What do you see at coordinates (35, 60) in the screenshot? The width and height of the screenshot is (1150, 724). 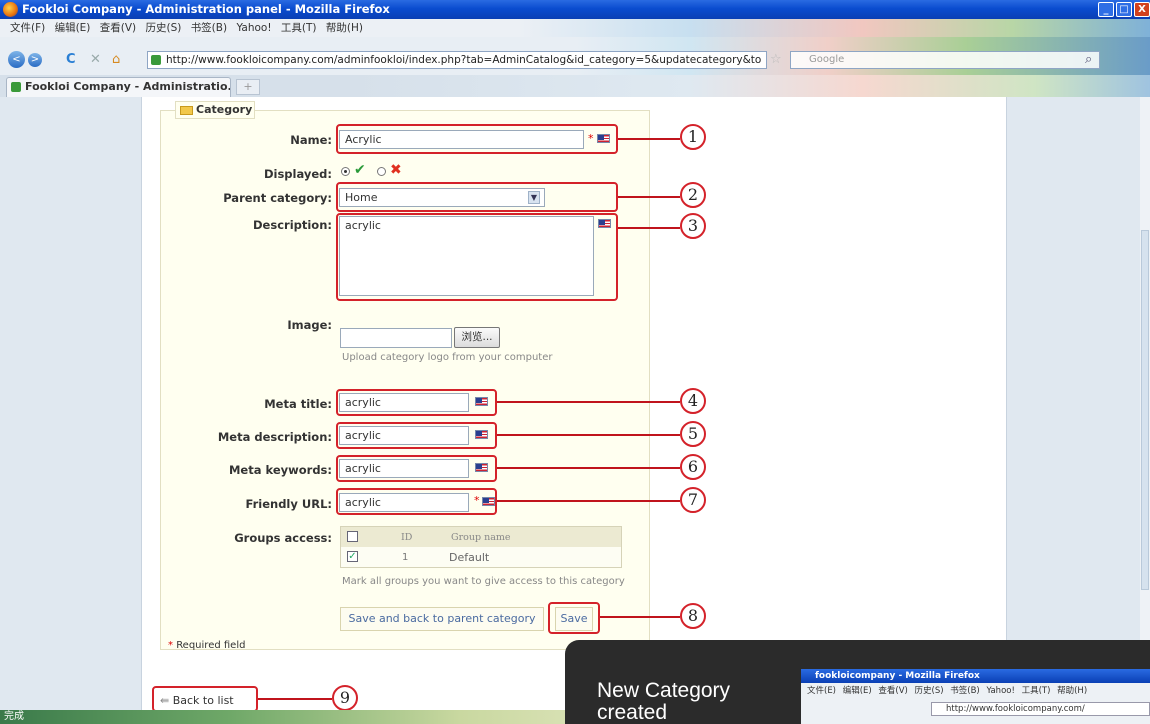 I see `forward-icon: >` at bounding box center [35, 60].